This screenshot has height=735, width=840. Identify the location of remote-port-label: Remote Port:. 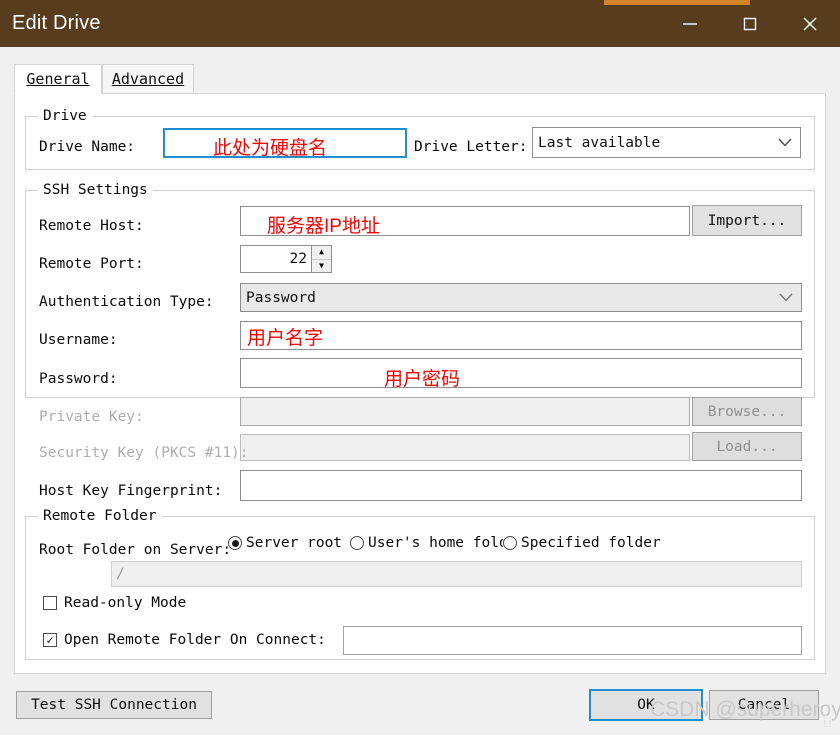
(91, 264).